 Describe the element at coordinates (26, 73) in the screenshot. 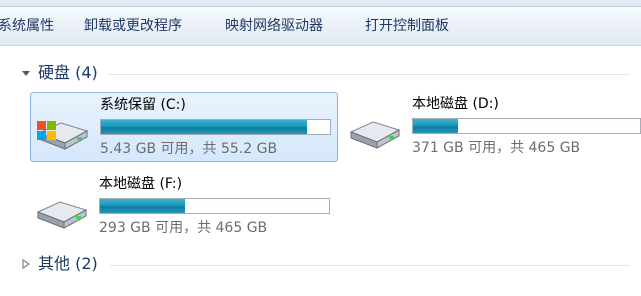

I see `chevron-down-icon` at that location.